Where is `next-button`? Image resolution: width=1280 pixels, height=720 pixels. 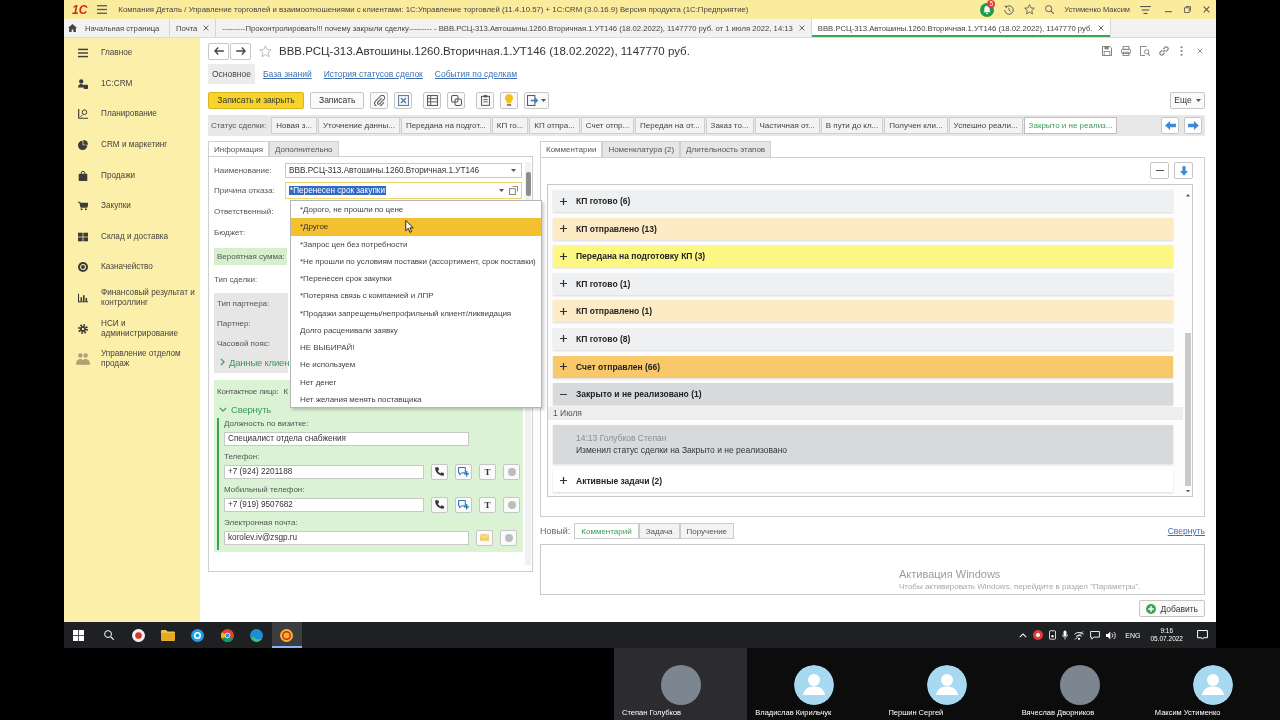
next-button is located at coordinates (1193, 125).